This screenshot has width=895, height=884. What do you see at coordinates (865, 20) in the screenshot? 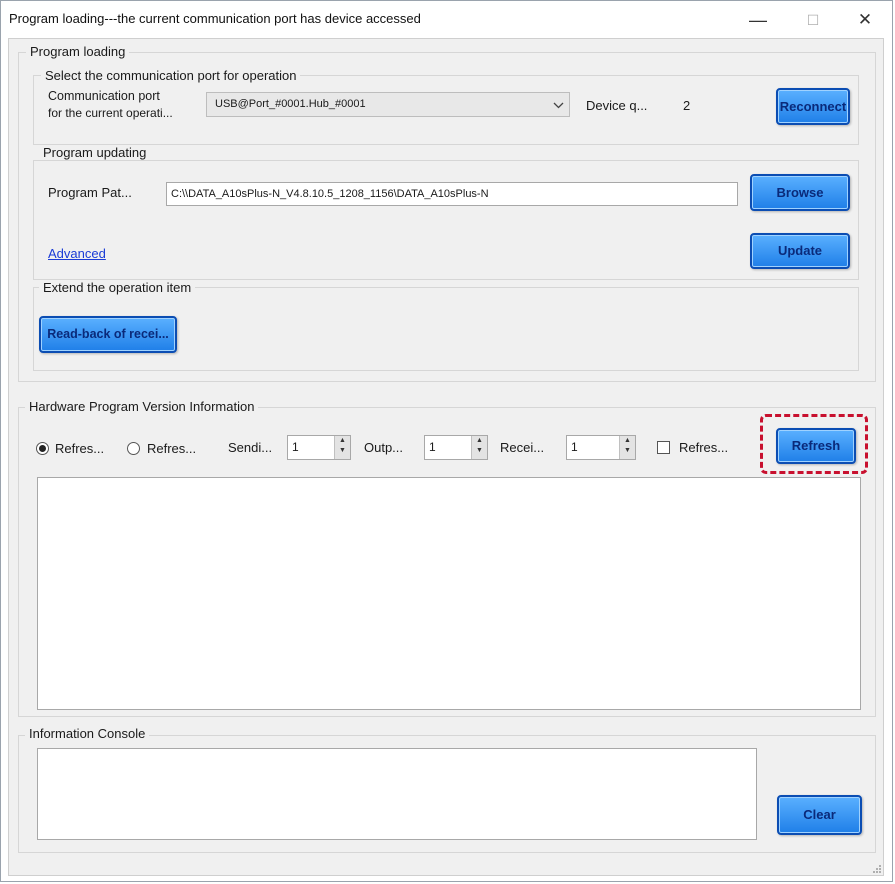
I see `close-button: ✕` at bounding box center [865, 20].